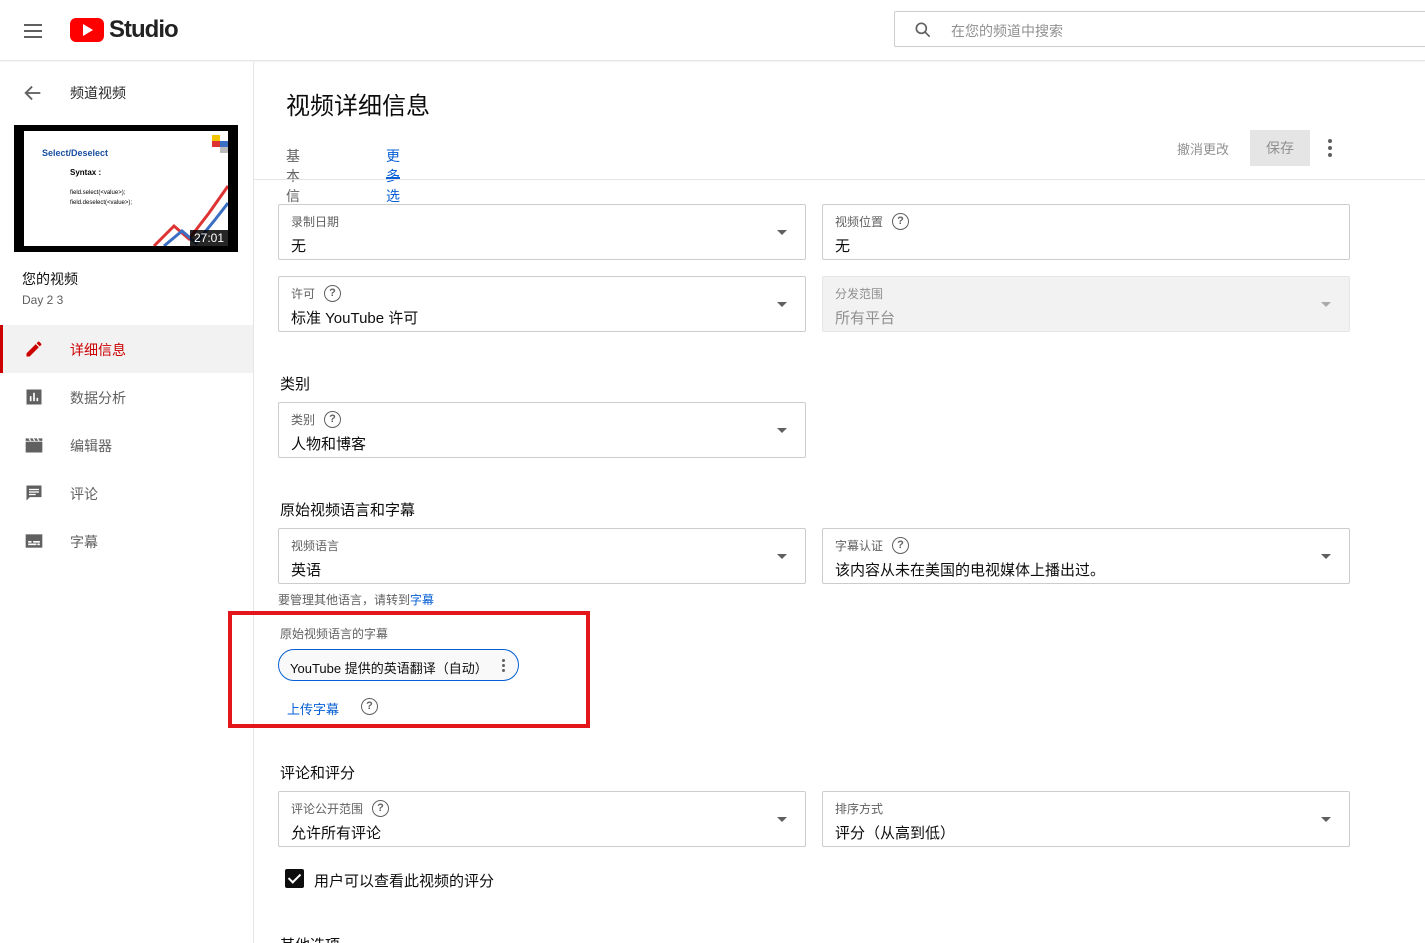  What do you see at coordinates (34, 397) in the screenshot?
I see `analytics-icon` at bounding box center [34, 397].